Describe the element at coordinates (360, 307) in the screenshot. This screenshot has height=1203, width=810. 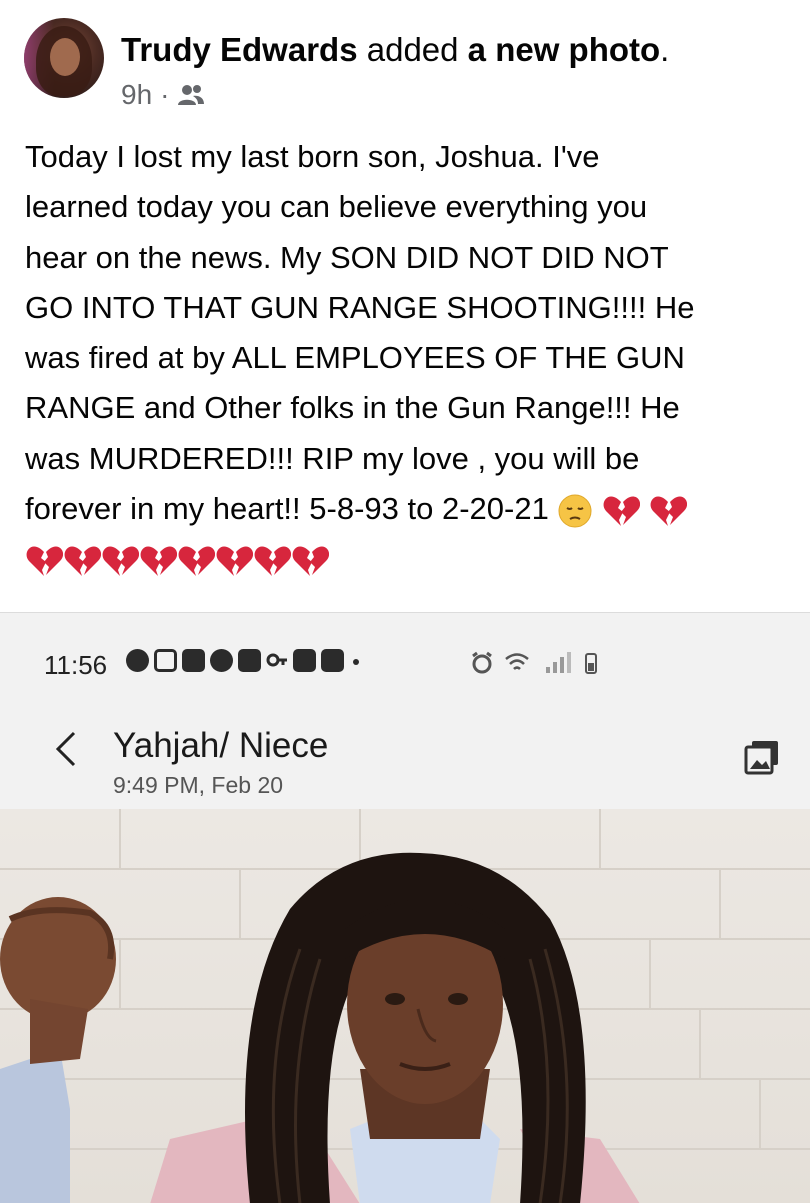
I see `post-line: GO INTO THAT GUN RANGE SHOOTING!!!! He` at that location.